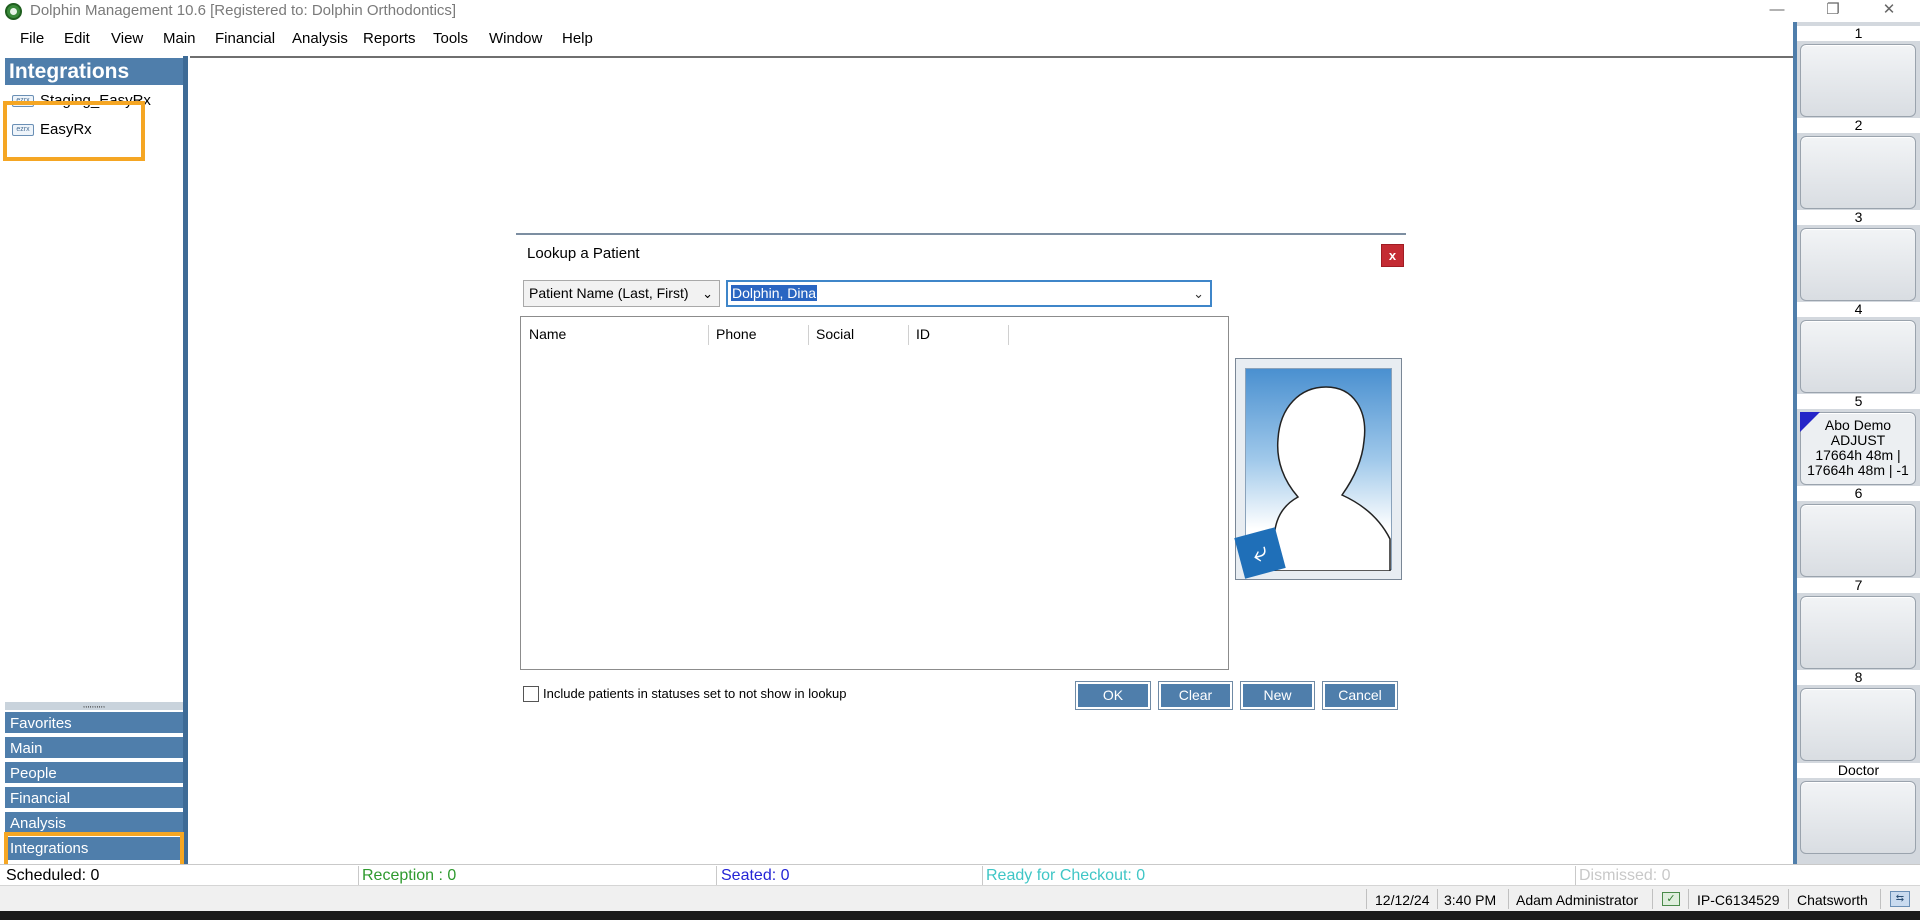 This screenshot has width=1920, height=920. What do you see at coordinates (1858, 33) in the screenshot?
I see `slot-label-1: 1` at bounding box center [1858, 33].